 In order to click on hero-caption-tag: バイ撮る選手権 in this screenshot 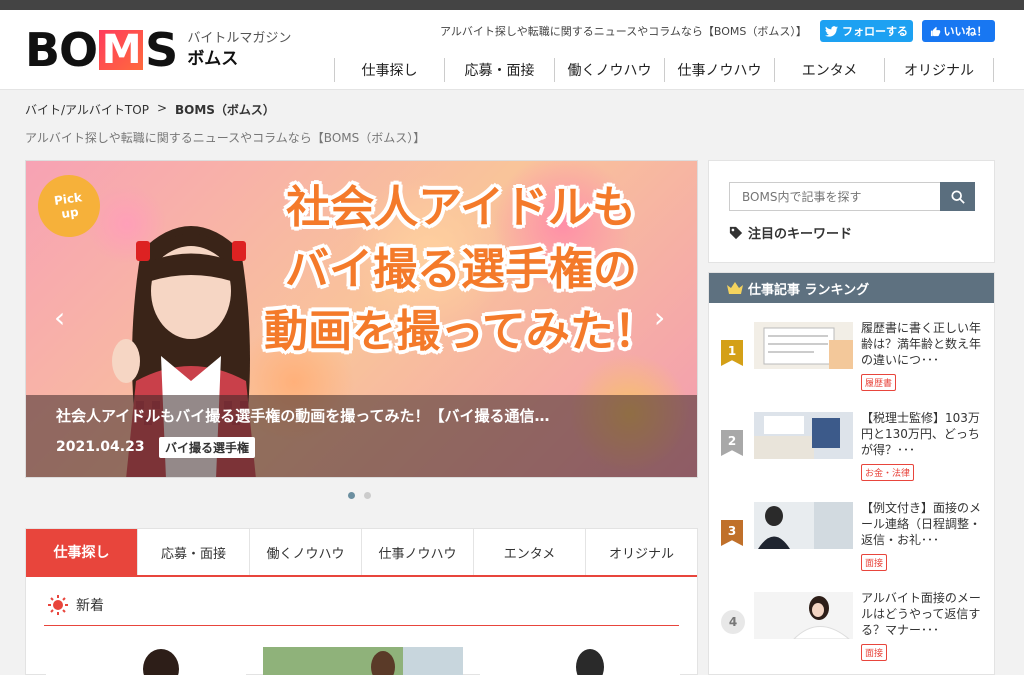, I will do `click(207, 447)`.